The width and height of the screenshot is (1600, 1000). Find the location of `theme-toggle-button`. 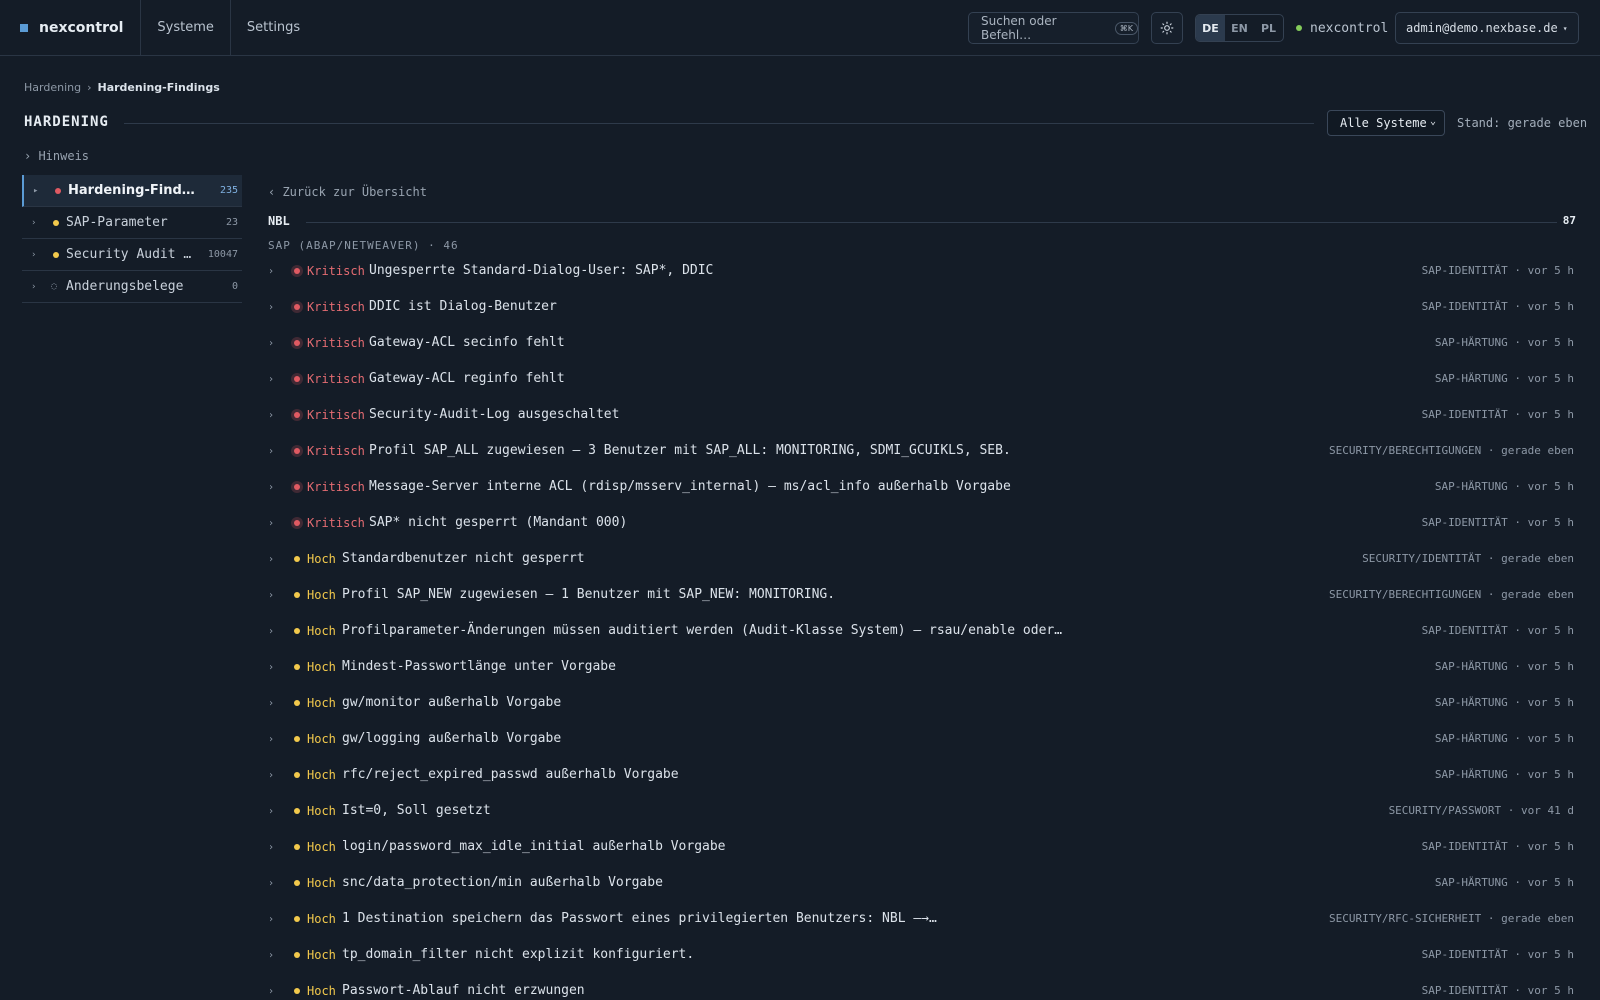

theme-toggle-button is located at coordinates (1167, 28).